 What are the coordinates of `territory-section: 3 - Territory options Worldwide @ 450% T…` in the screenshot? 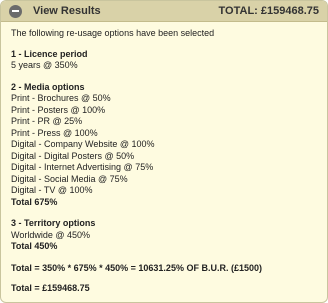 It's located at (169, 235).